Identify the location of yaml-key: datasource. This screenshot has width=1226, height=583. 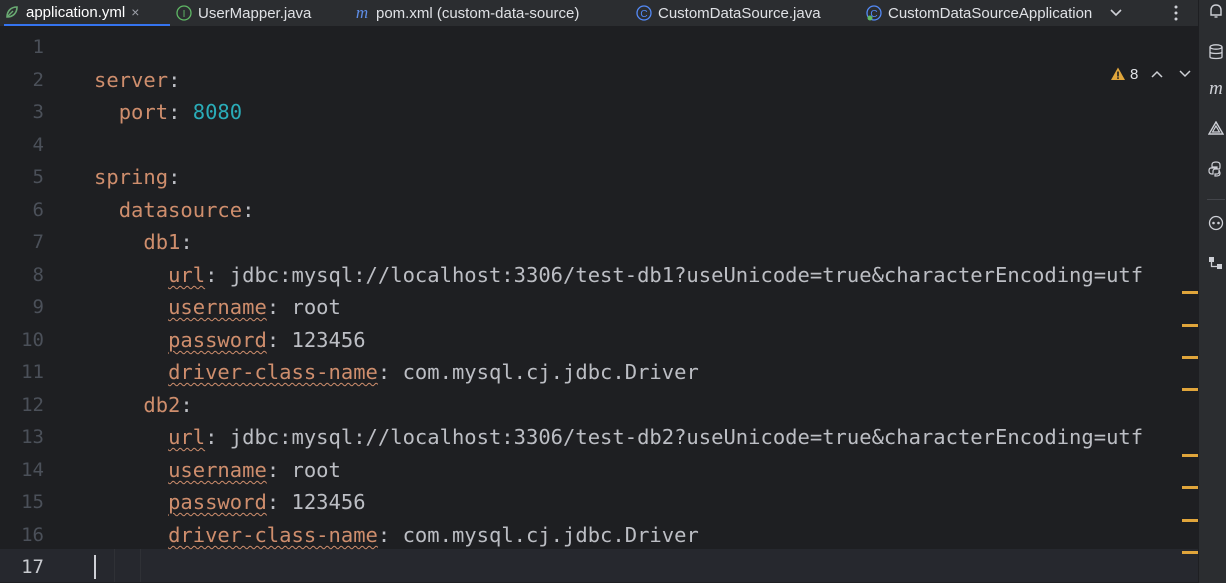
(180, 210).